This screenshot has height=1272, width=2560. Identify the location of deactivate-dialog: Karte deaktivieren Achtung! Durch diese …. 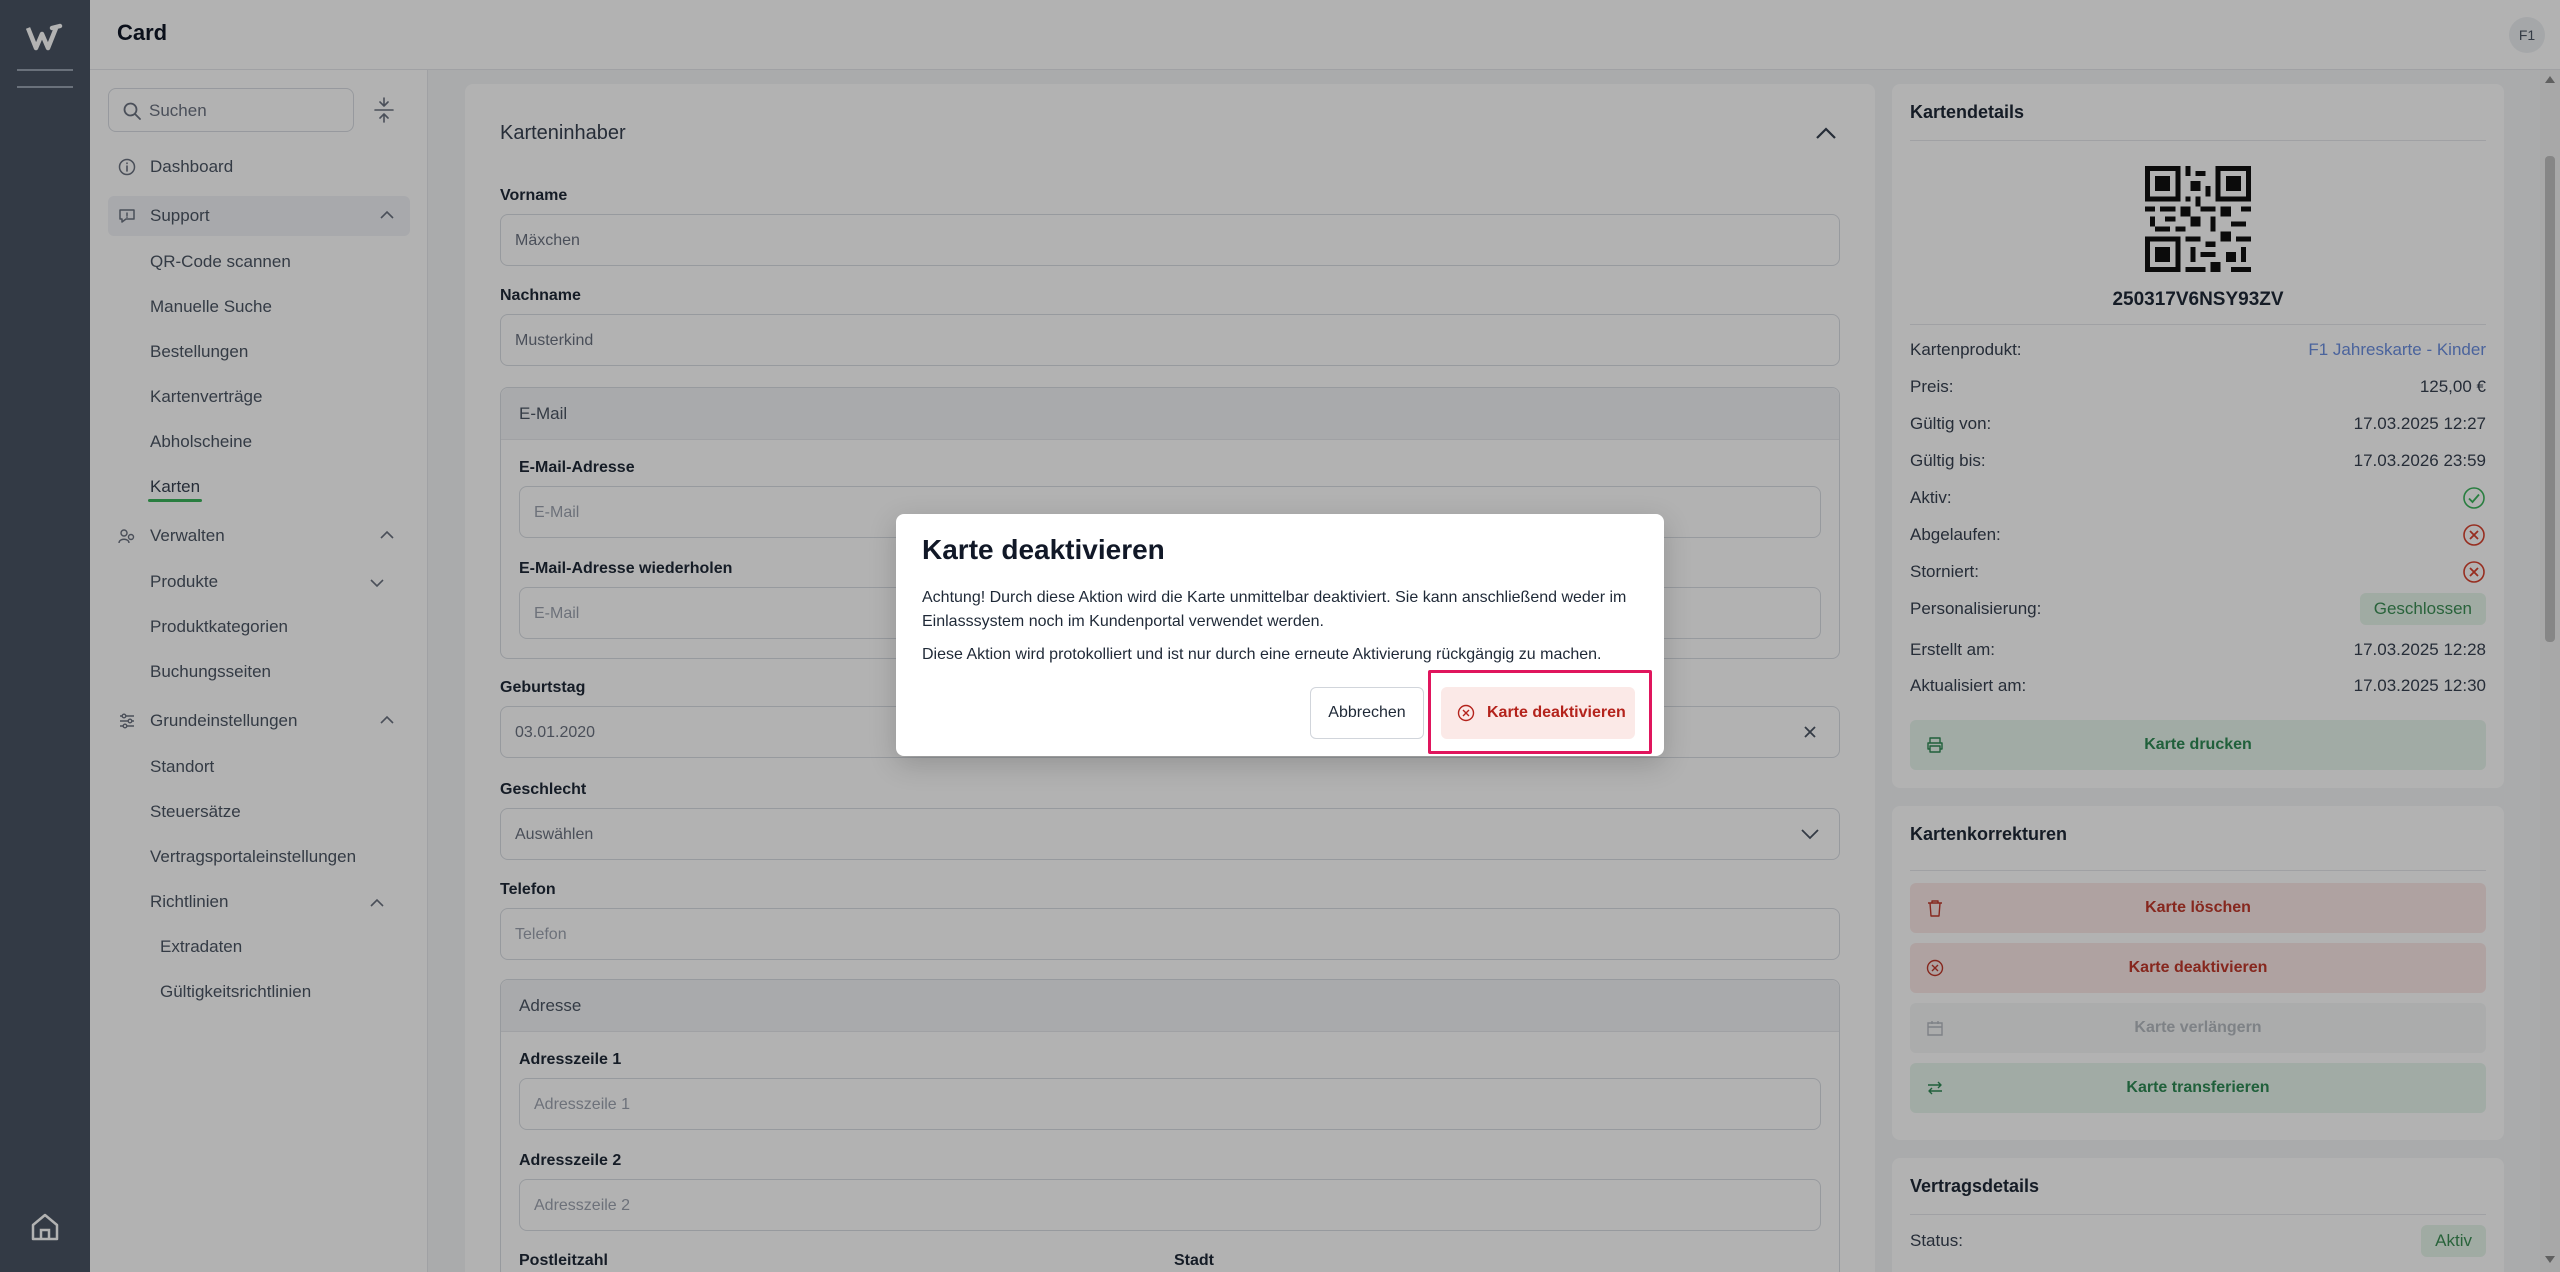
(1280, 635).